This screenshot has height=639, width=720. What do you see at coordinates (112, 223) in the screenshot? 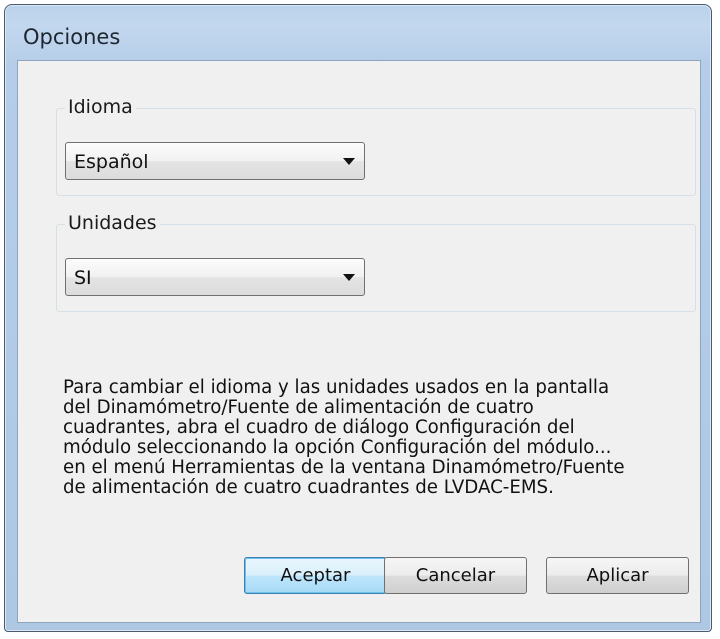
I see `units-group-label: Unidades` at bounding box center [112, 223].